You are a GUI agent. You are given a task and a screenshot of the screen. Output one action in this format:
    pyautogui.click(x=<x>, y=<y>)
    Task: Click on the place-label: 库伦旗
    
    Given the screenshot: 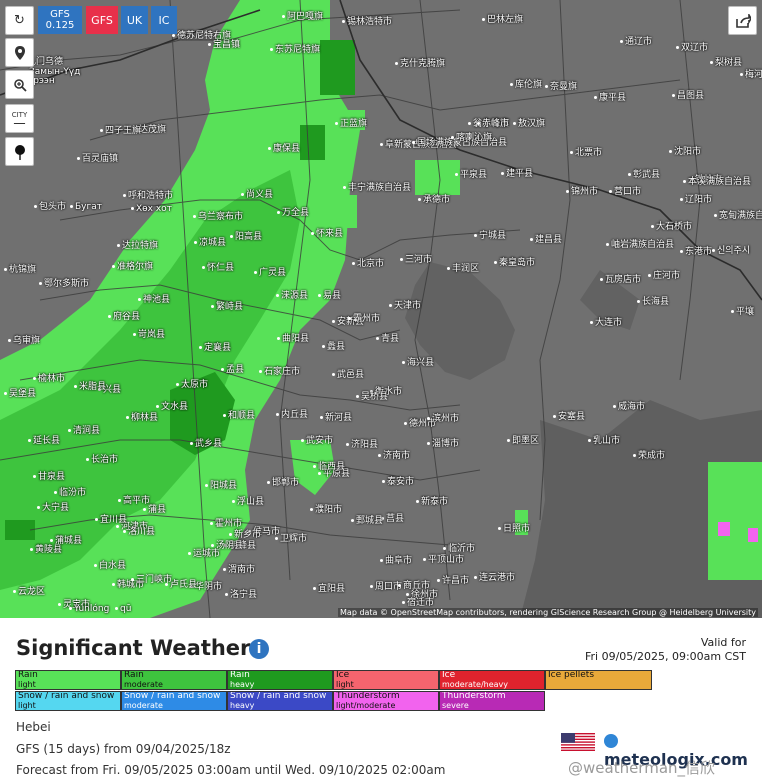 What is the action you would take?
    pyautogui.click(x=526, y=85)
    